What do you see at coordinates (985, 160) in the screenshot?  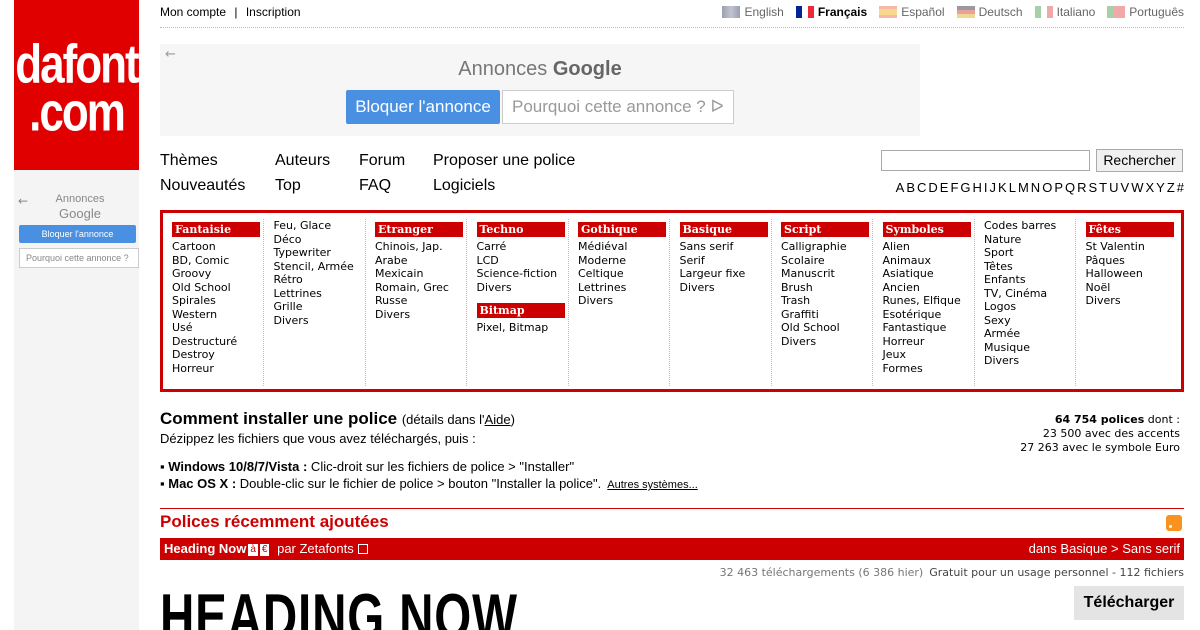 I see `search-input` at bounding box center [985, 160].